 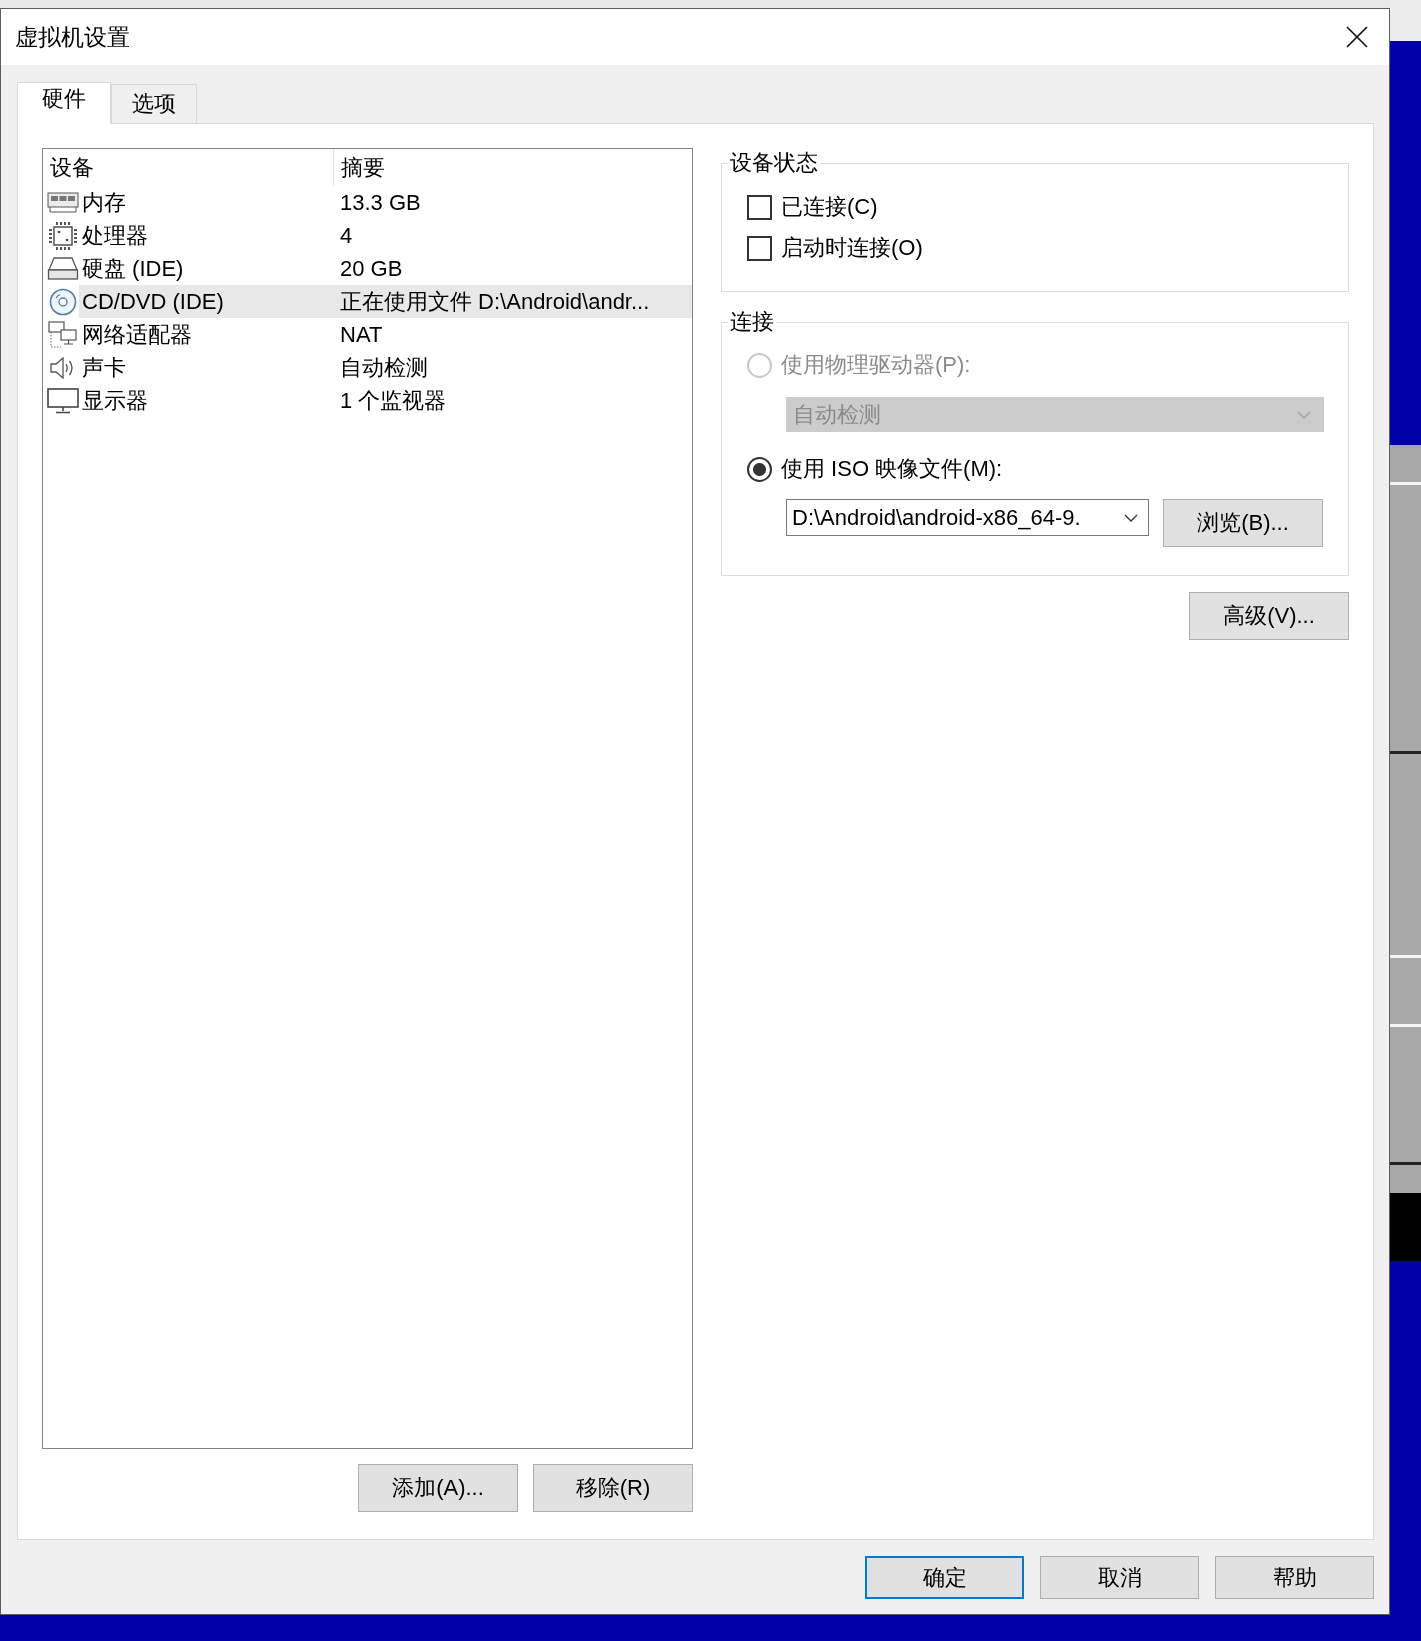 What do you see at coordinates (72, 37) in the screenshot?
I see `window-title: 虚拟机设置` at bounding box center [72, 37].